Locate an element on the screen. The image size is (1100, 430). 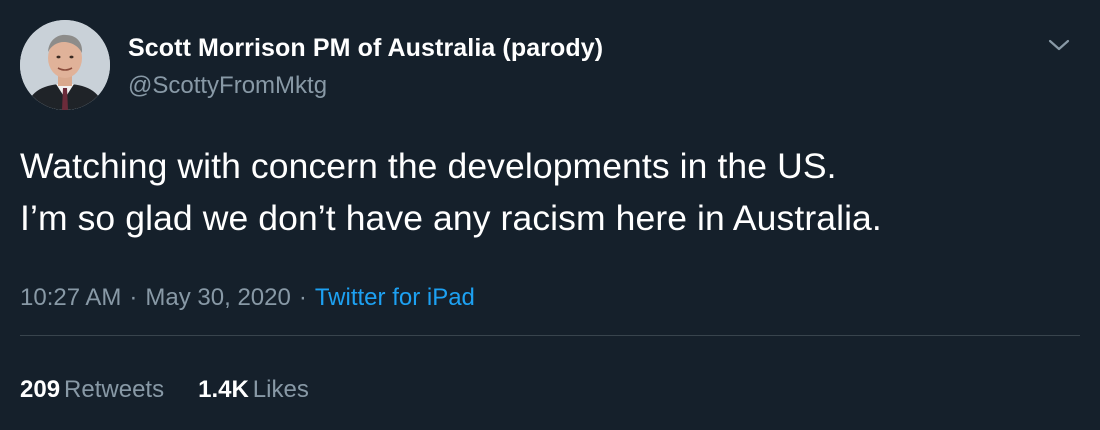
avatar is located at coordinates (65, 65).